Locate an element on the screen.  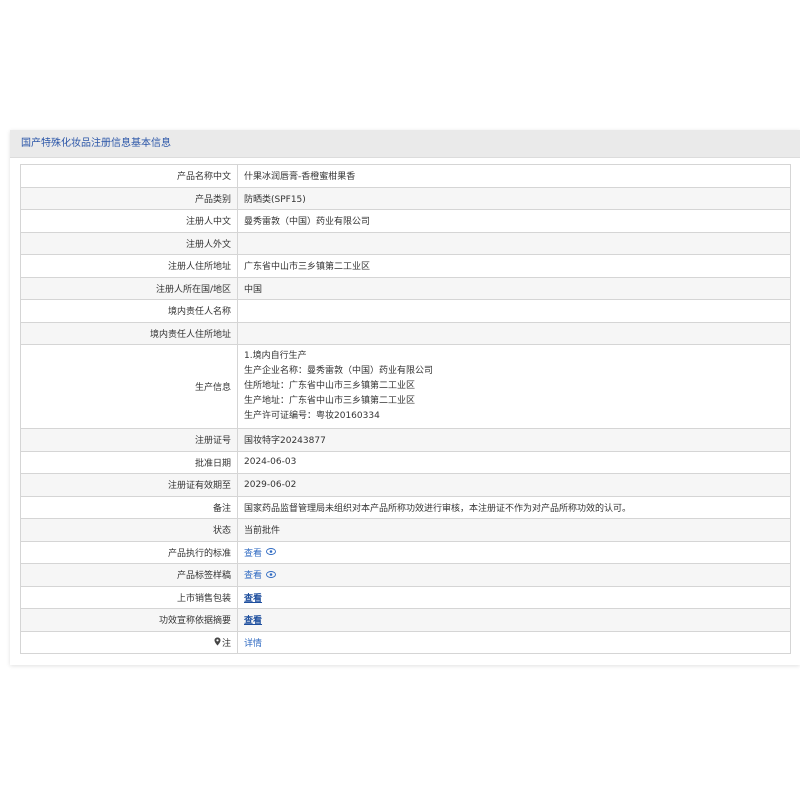
view-efficacy-link: 查看 is located at coordinates (253, 621).